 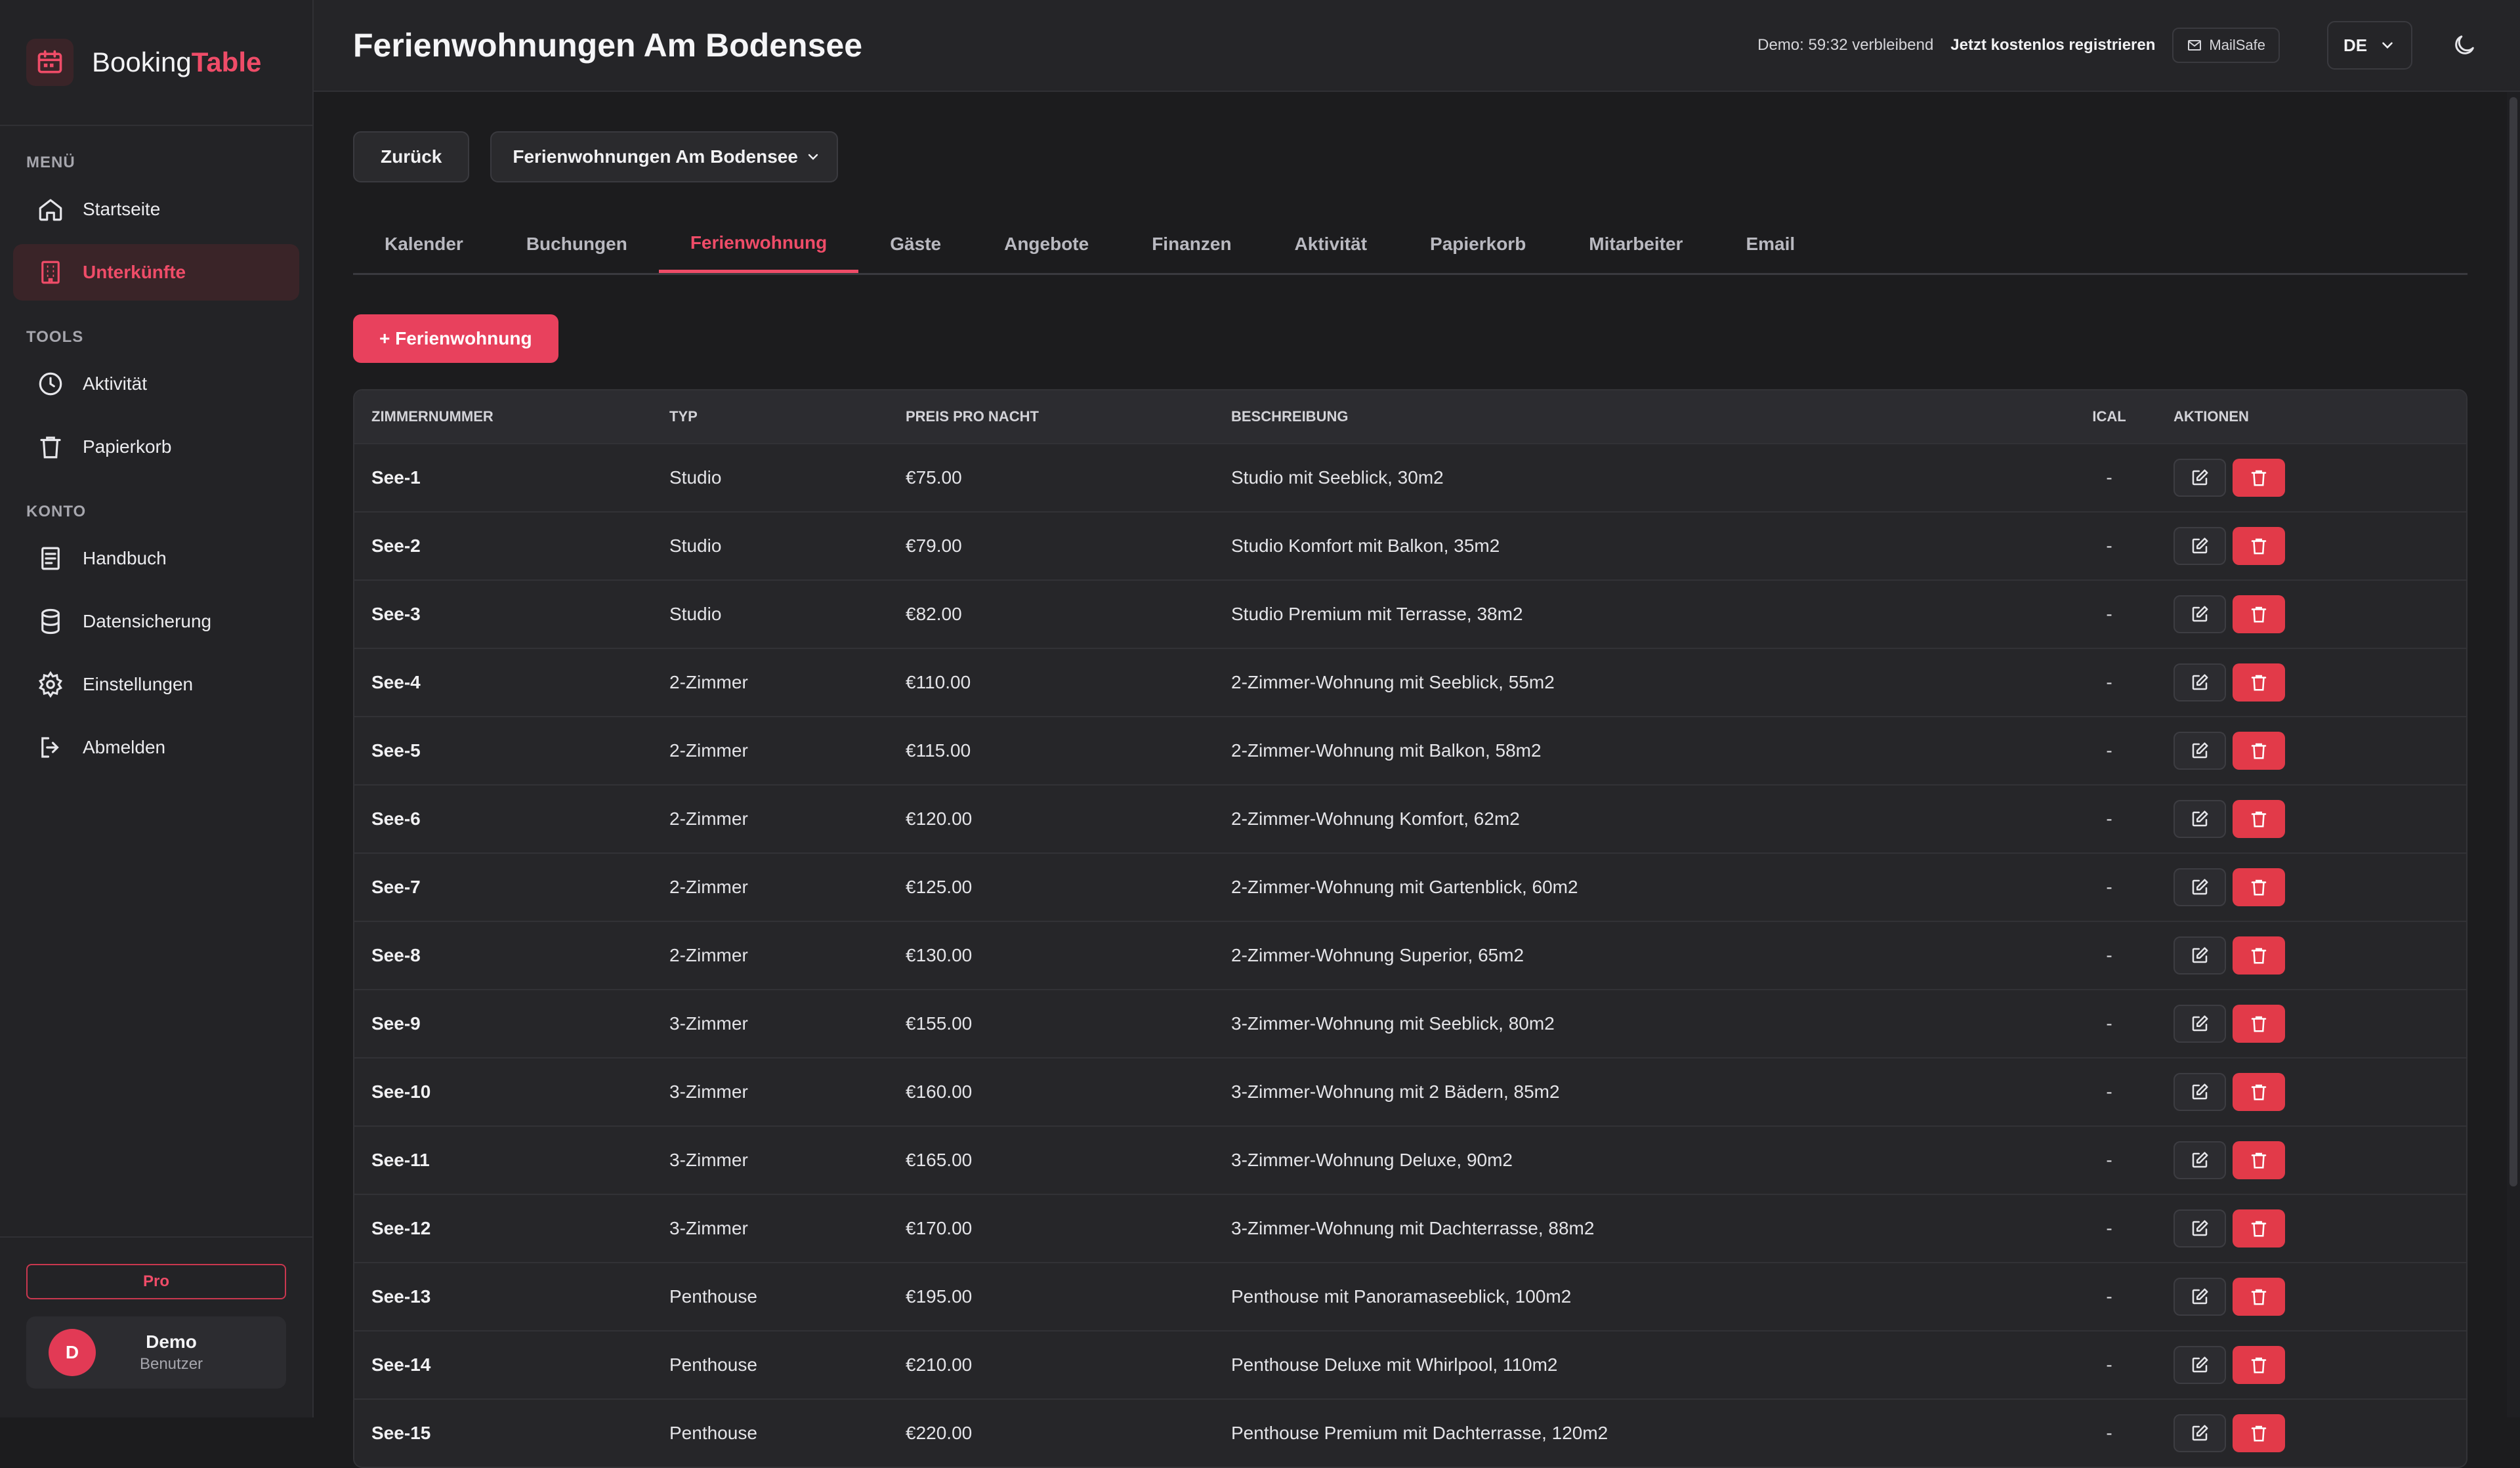 What do you see at coordinates (1330, 244) in the screenshot?
I see `tab-aktivität: Aktivität` at bounding box center [1330, 244].